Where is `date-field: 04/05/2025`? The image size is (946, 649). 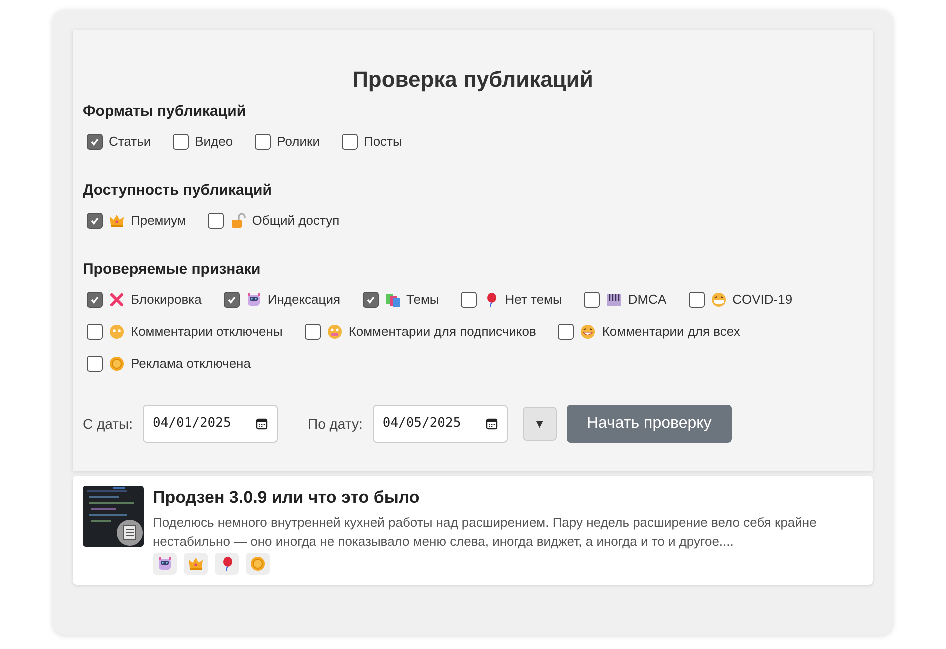 date-field: 04/05/2025 is located at coordinates (440, 424).